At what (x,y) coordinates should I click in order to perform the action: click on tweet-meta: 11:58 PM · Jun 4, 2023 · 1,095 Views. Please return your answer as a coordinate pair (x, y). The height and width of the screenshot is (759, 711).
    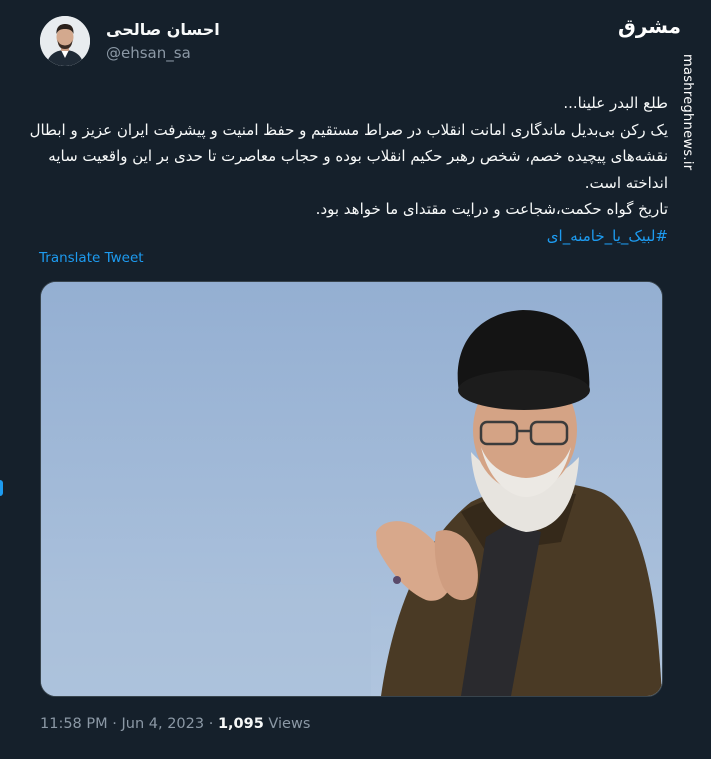
    Looking at the image, I should click on (175, 724).